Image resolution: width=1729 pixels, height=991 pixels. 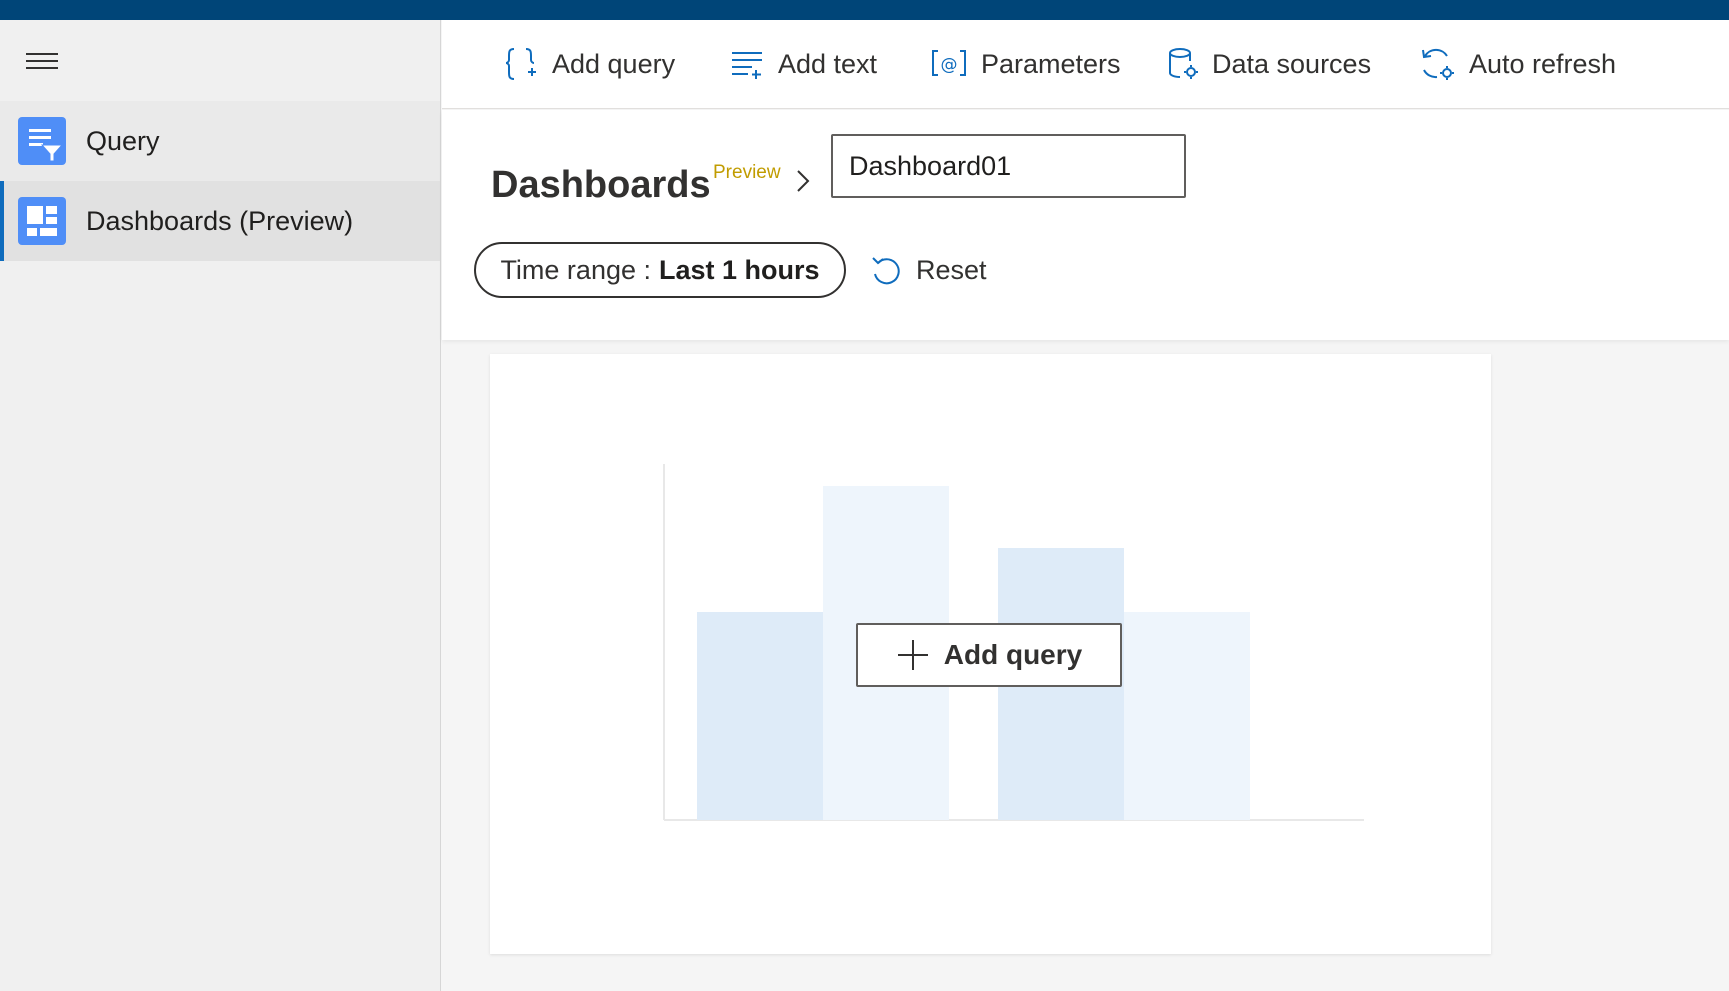 What do you see at coordinates (739, 269) in the screenshot?
I see `time-range-value: Last 1 hours` at bounding box center [739, 269].